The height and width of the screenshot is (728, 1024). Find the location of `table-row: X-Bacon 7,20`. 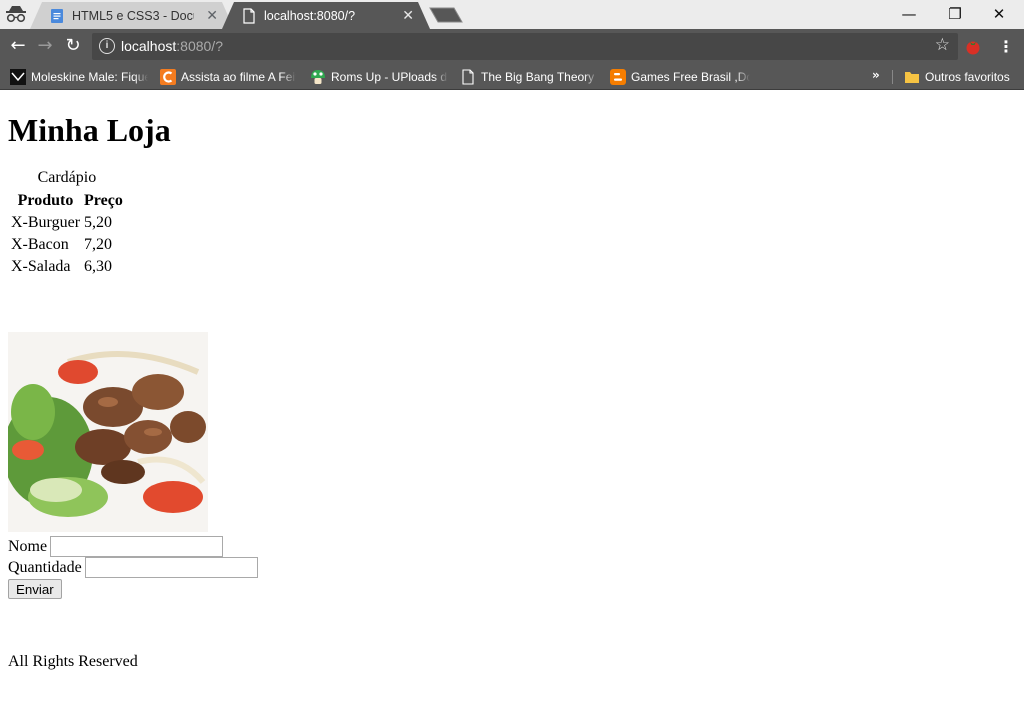

table-row: X-Bacon 7,20 is located at coordinates (67, 245).